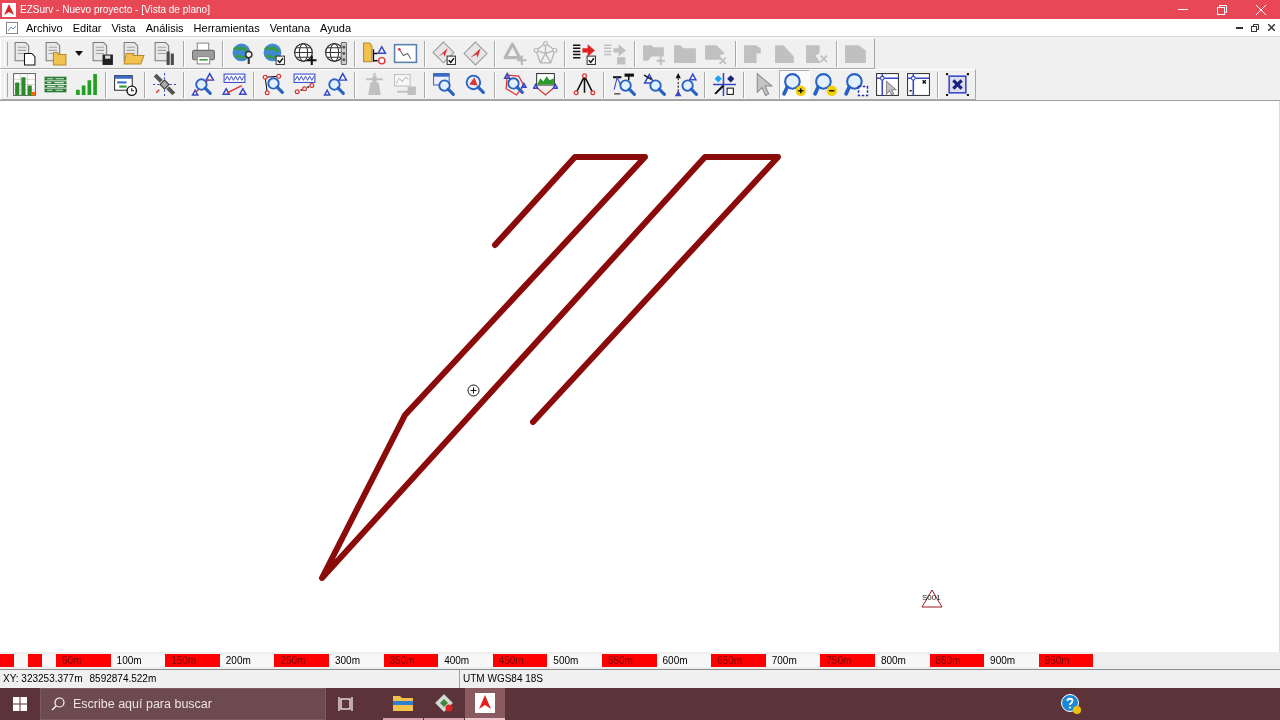 This screenshot has height=720, width=1280. Describe the element at coordinates (44, 27) in the screenshot. I see `menu-item: Archivo` at that location.